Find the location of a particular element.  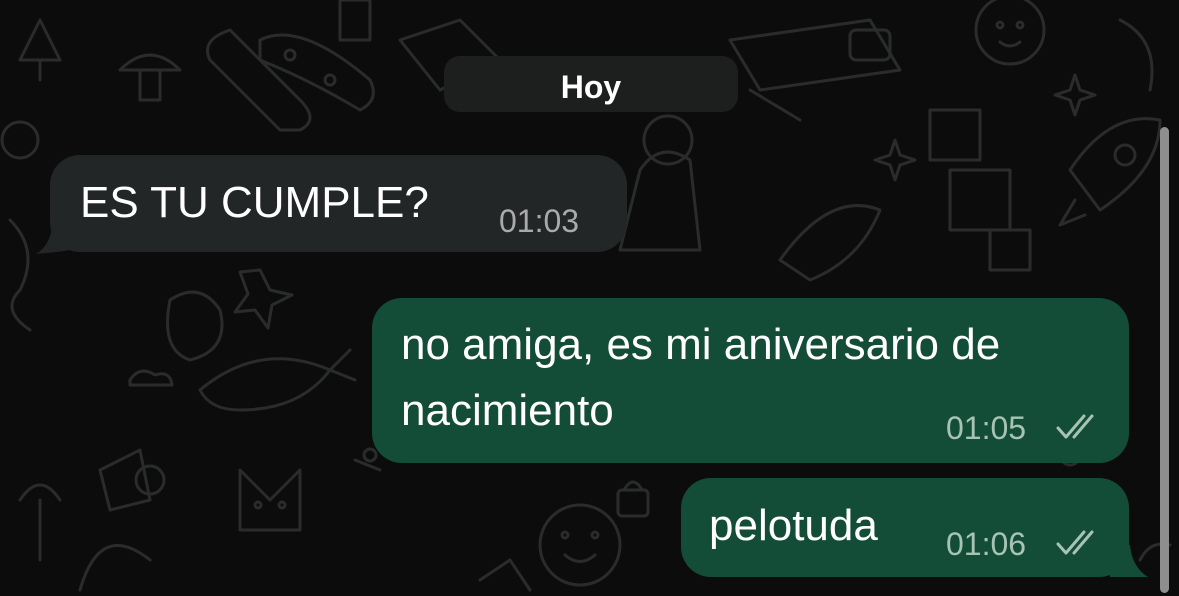

message-timestamp: 01:03 is located at coordinates (539, 221).